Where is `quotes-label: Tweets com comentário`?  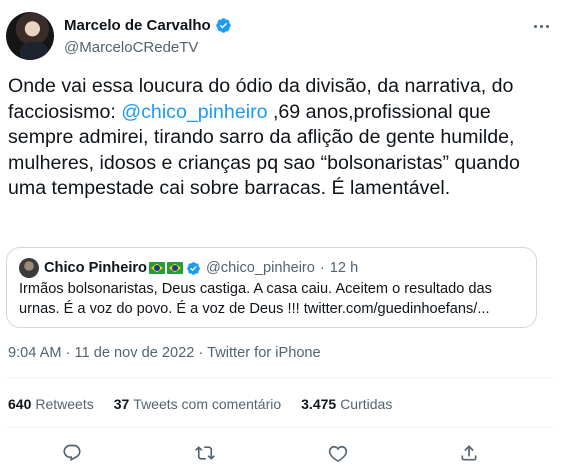 quotes-label: Tweets com comentário is located at coordinates (207, 404).